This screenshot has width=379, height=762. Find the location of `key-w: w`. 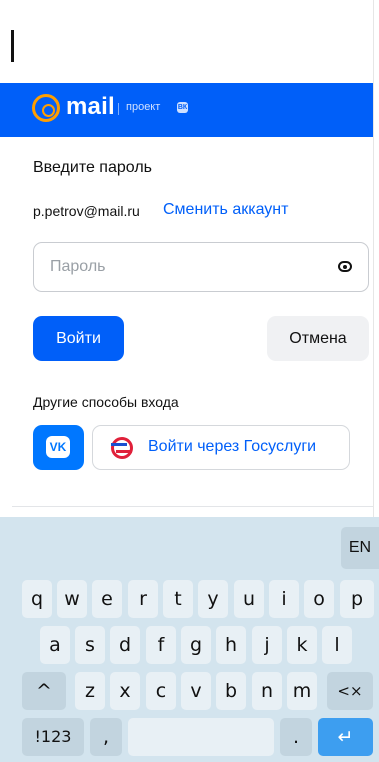

key-w: w is located at coordinates (72, 599).